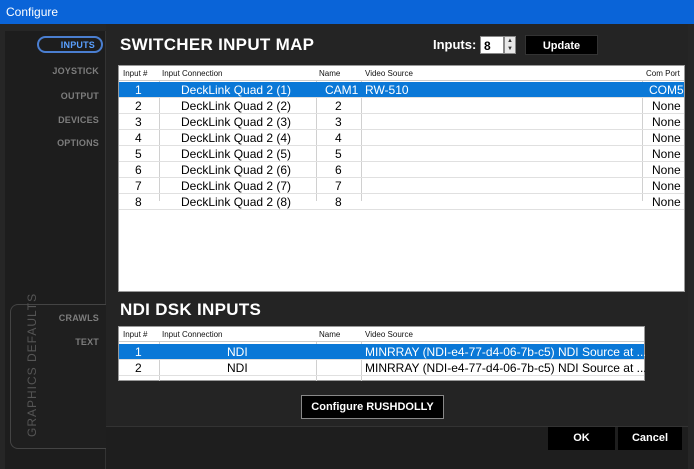 This screenshot has width=694, height=469. What do you see at coordinates (401, 138) in the screenshot?
I see `table-row: 4 DeckLink Quad 2 (4) 4 None` at bounding box center [401, 138].